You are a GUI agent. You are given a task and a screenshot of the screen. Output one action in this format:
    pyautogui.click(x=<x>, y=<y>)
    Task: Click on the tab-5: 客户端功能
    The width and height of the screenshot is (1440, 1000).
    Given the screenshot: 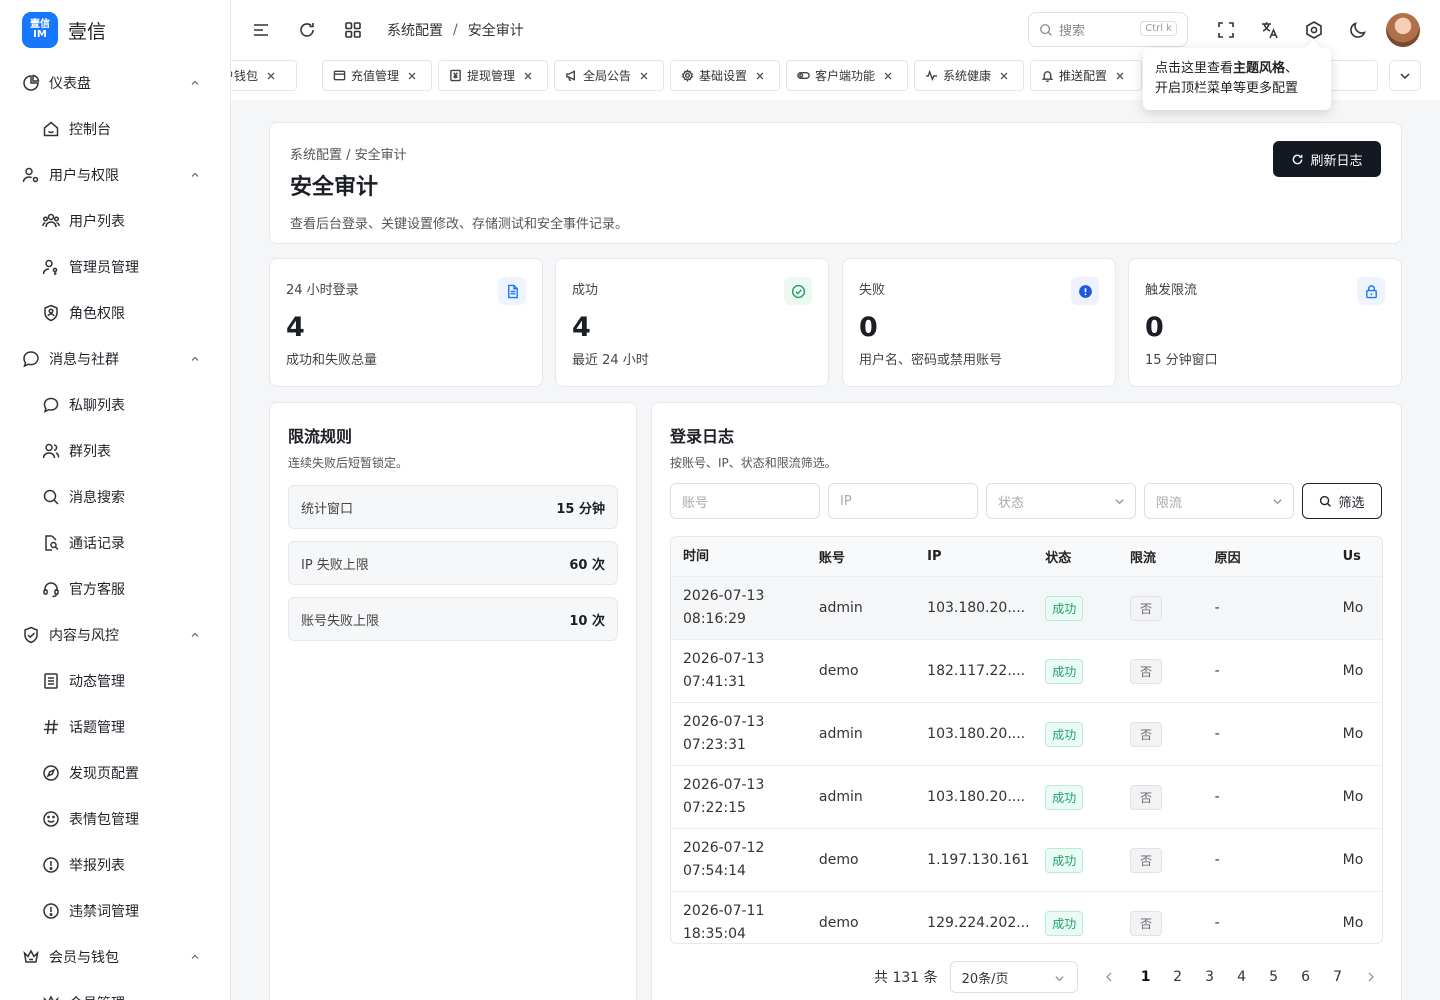 What is the action you would take?
    pyautogui.click(x=847, y=75)
    